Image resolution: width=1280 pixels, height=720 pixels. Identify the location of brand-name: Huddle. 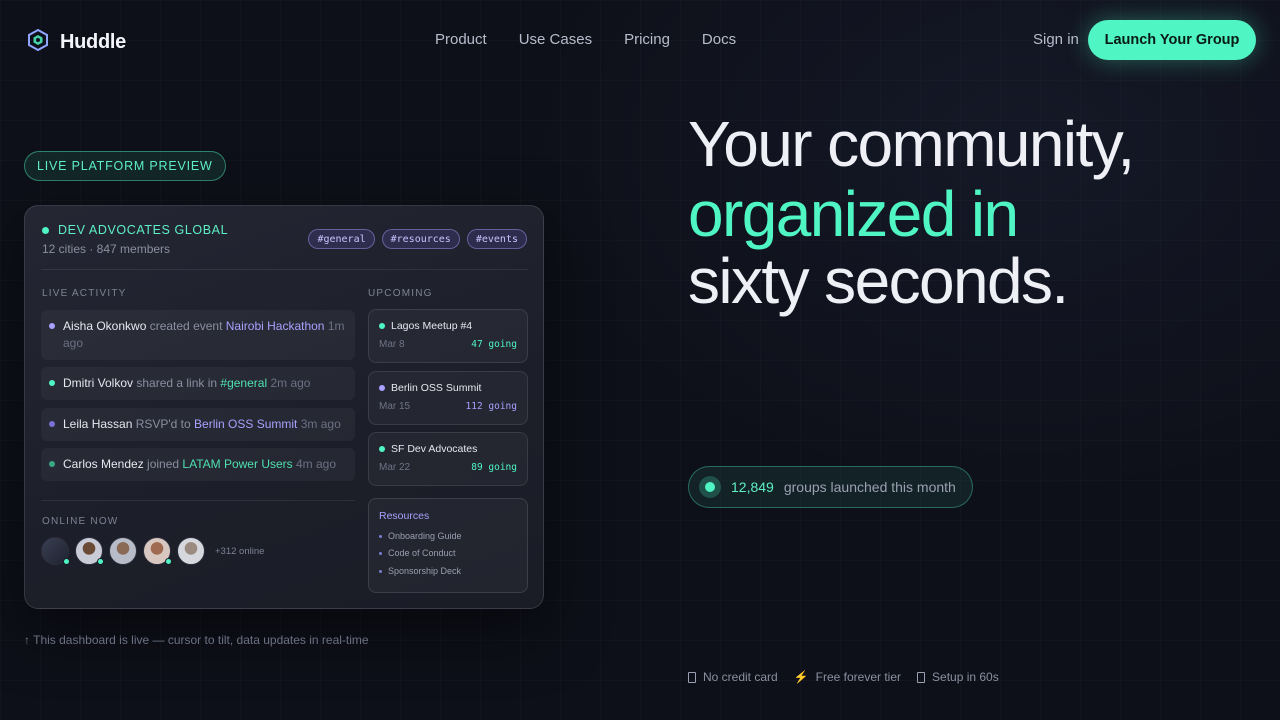
(93, 42).